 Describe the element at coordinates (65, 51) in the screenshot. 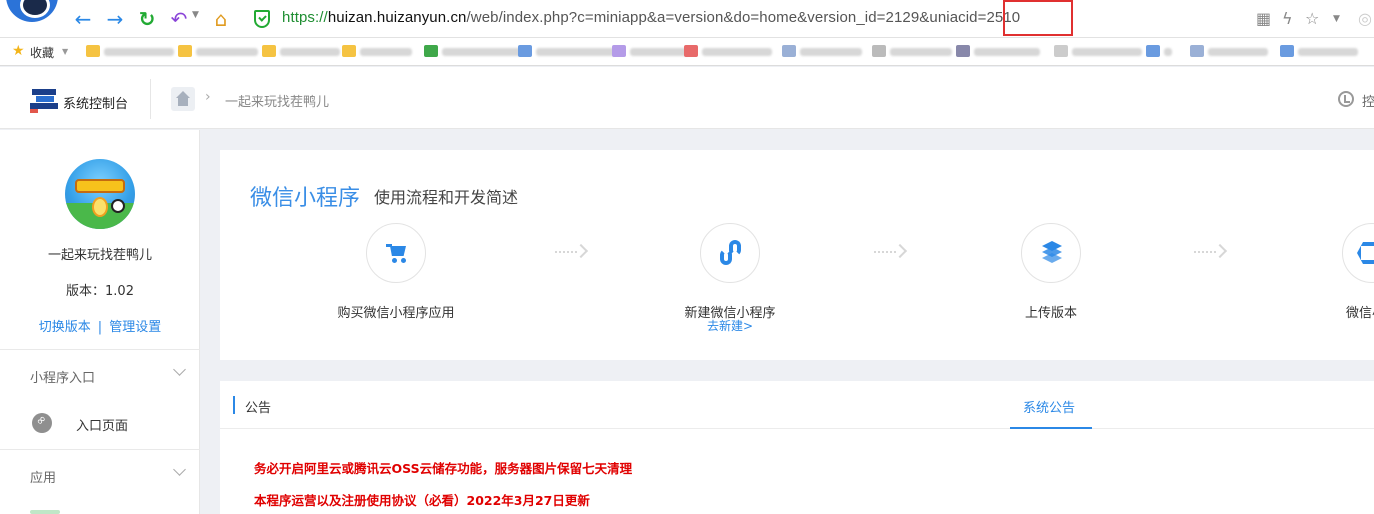

I see `favorites-dropdown-icon: ▼` at that location.